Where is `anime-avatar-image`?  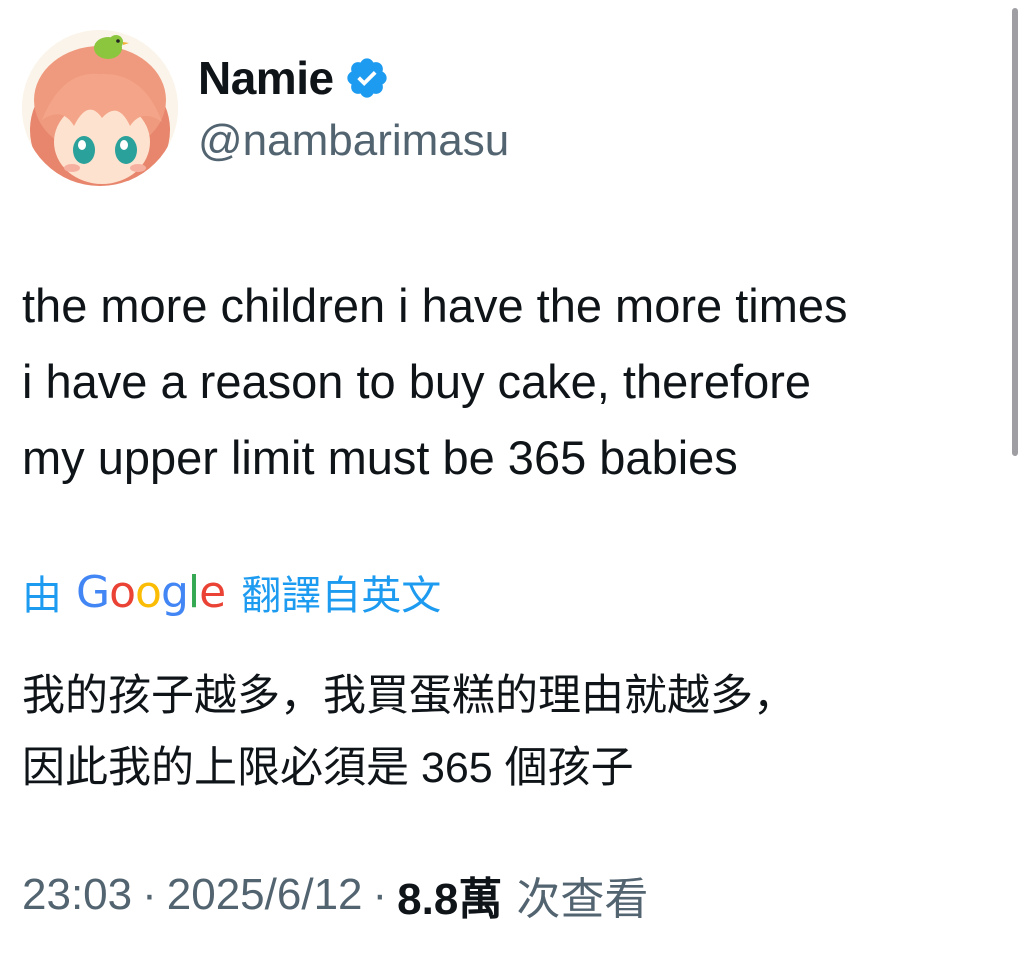
anime-avatar-image is located at coordinates (100, 108).